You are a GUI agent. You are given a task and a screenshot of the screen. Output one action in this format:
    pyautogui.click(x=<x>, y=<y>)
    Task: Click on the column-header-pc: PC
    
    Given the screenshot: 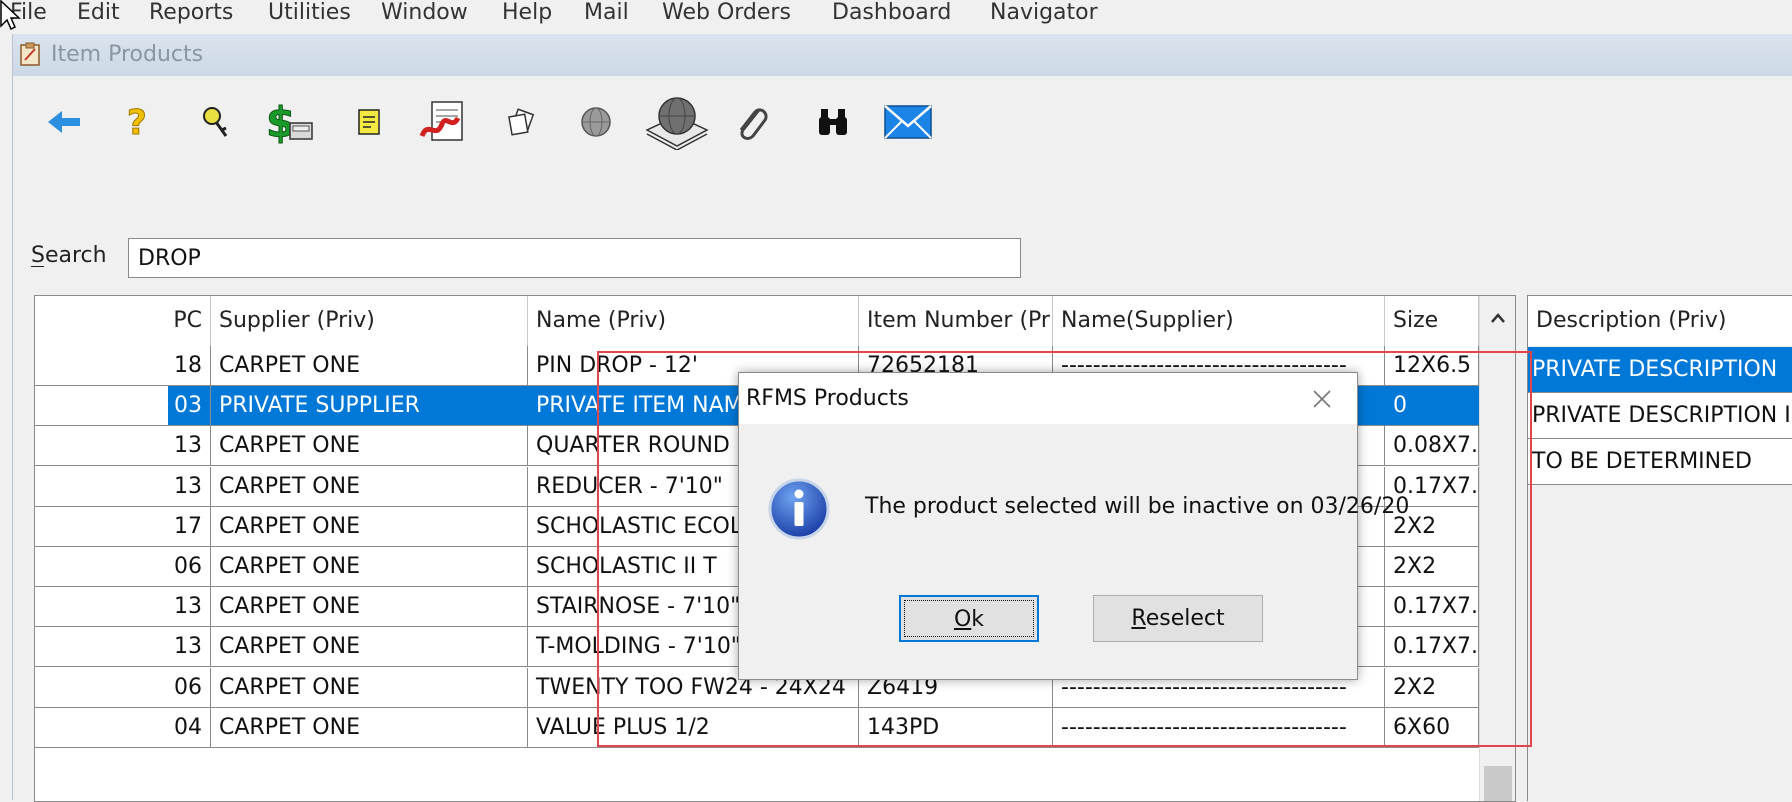 What is the action you would take?
    pyautogui.click(x=123, y=321)
    